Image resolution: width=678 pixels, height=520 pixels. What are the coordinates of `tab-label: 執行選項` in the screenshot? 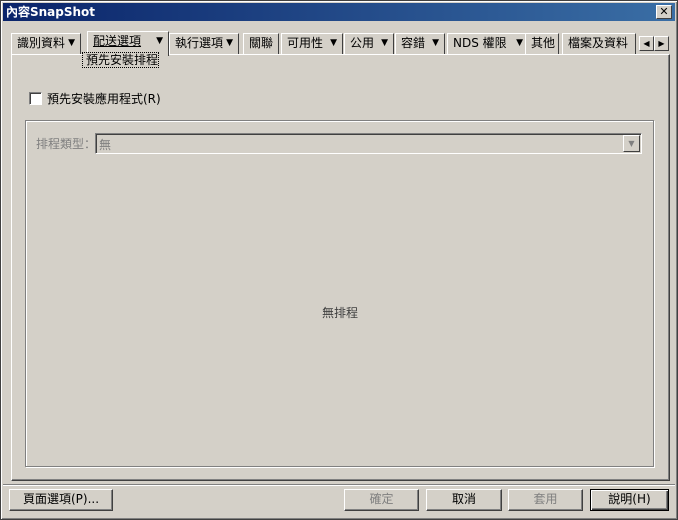 It's located at (199, 43).